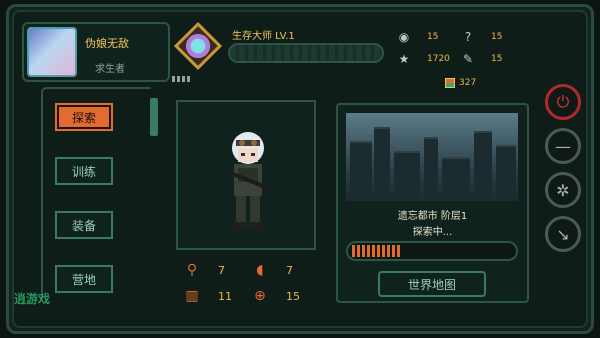 Image resolution: width=600 pixels, height=338 pixels. Describe the element at coordinates (432, 216) in the screenshot. I see `location-name: 遗忘都市 阶层1` at that location.